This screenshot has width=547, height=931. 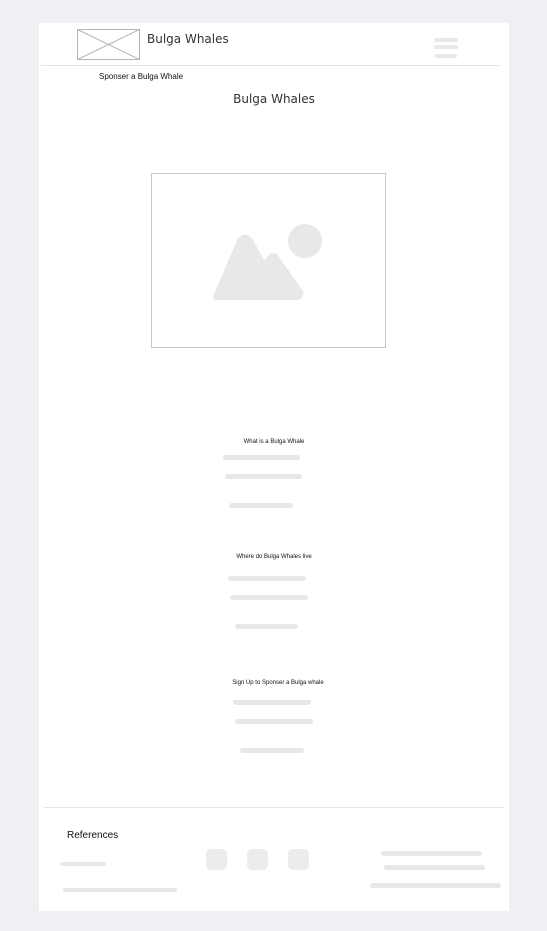 I want to click on footer-divider, so click(x=274, y=807).